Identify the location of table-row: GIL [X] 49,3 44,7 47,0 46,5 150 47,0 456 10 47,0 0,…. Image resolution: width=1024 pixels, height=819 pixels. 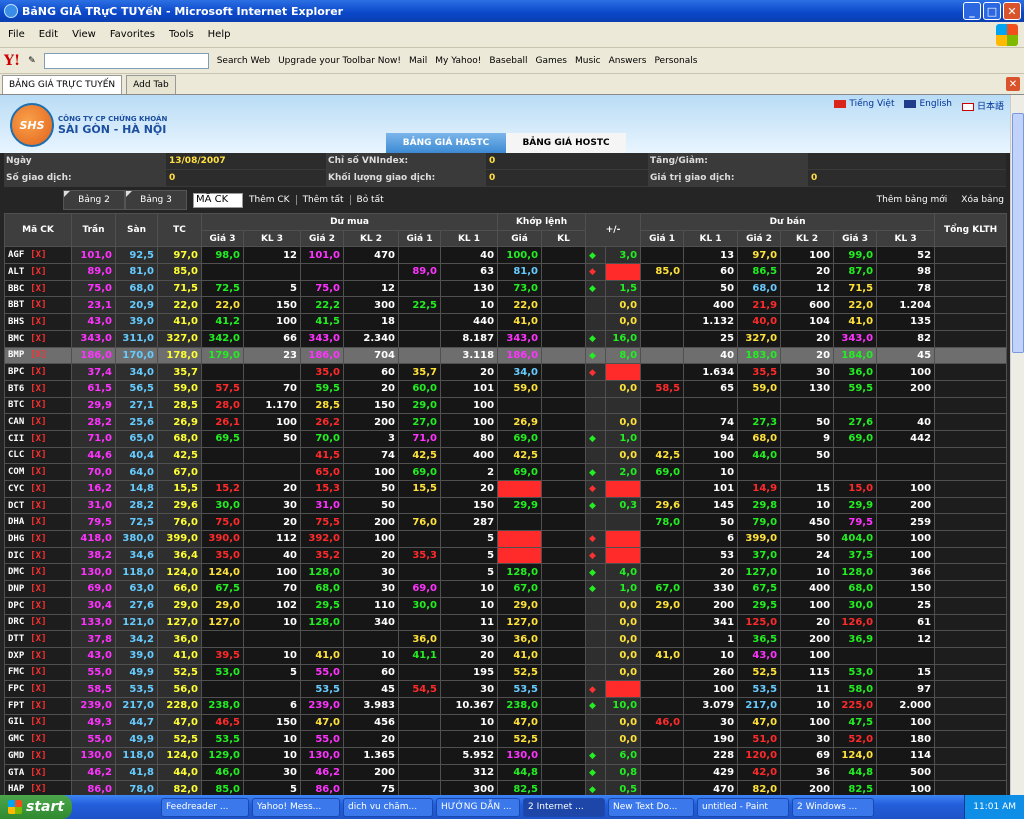
(506, 722).